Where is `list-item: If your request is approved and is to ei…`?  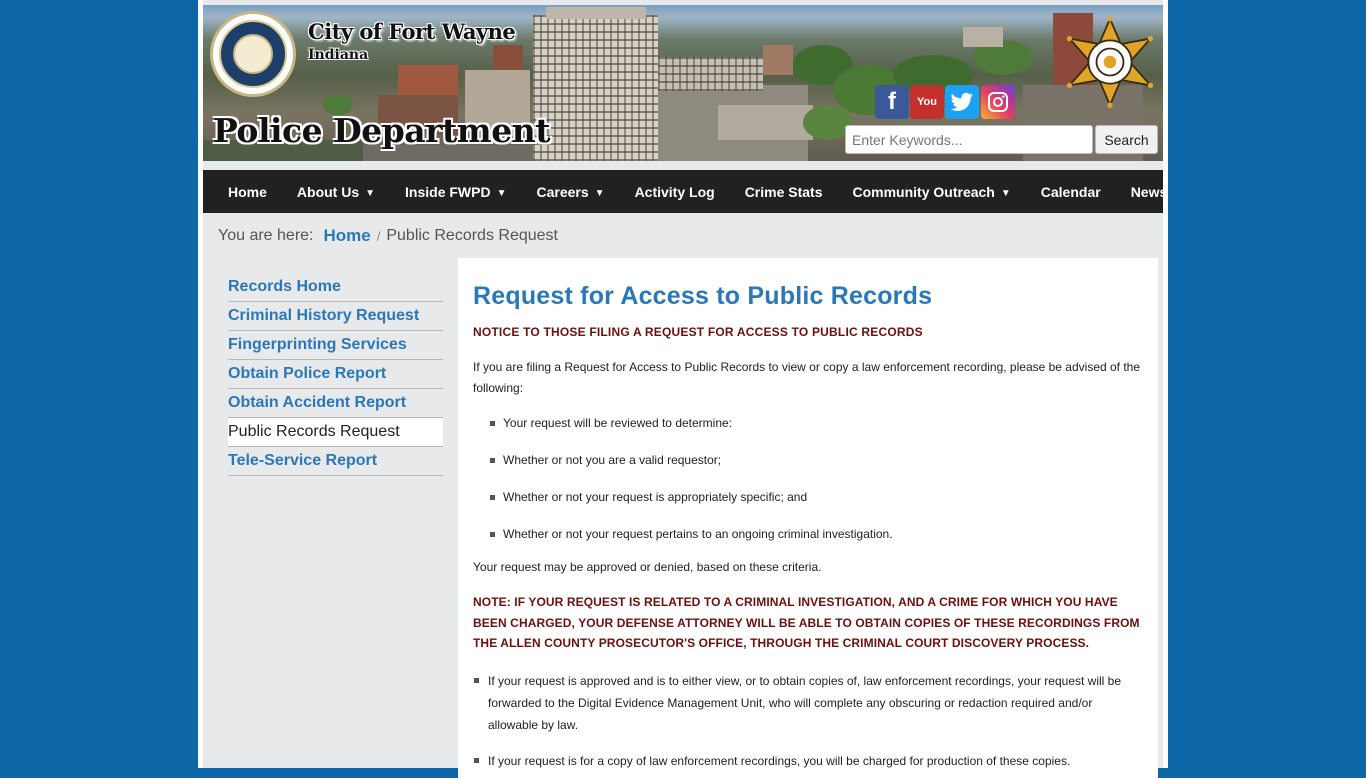 list-item: If your request is approved and is to ei… is located at coordinates (808, 703).